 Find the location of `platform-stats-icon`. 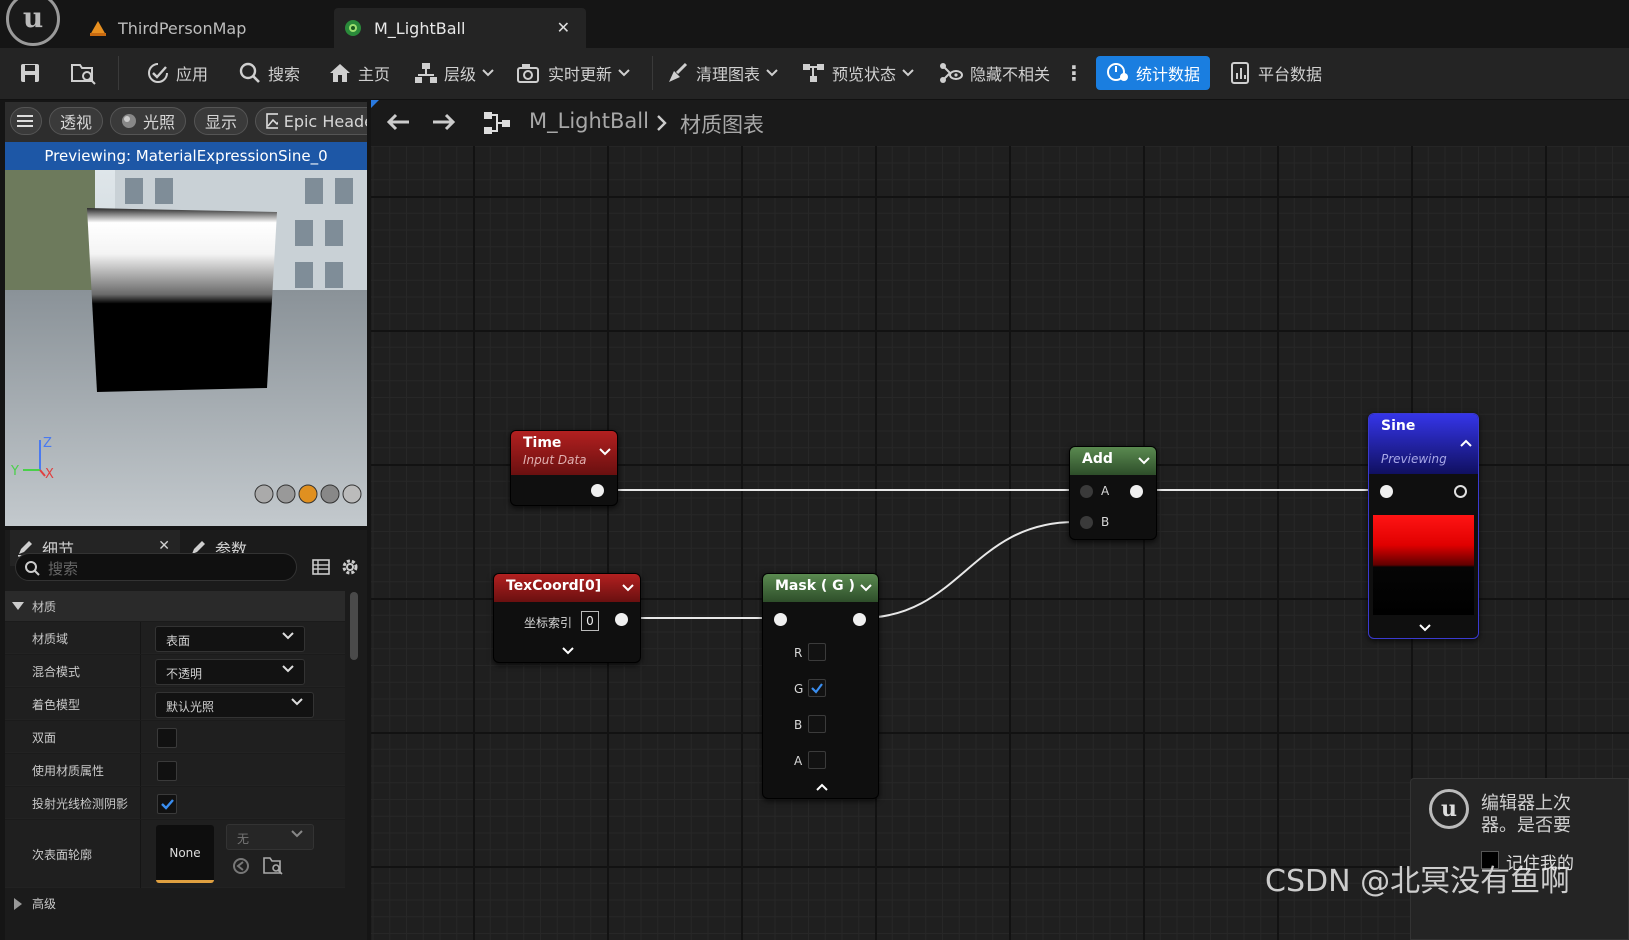

platform-stats-icon is located at coordinates (1240, 73).